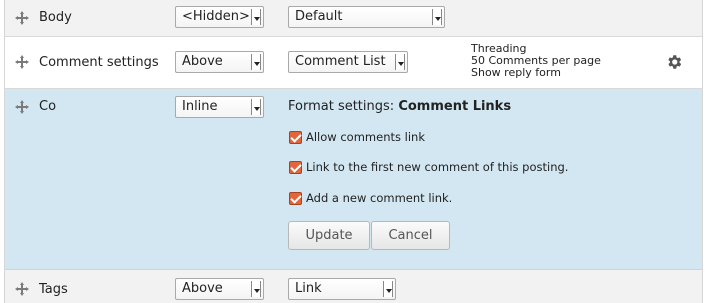 The image size is (707, 303). I want to click on update-button: Update, so click(329, 235).